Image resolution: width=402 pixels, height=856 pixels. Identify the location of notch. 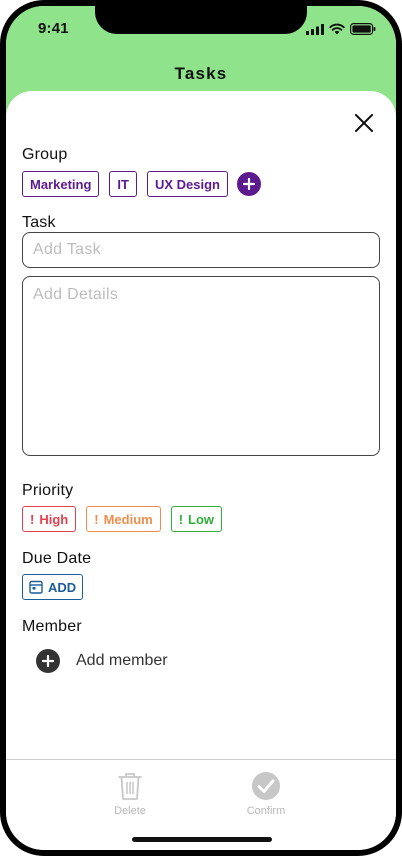
(201, 20).